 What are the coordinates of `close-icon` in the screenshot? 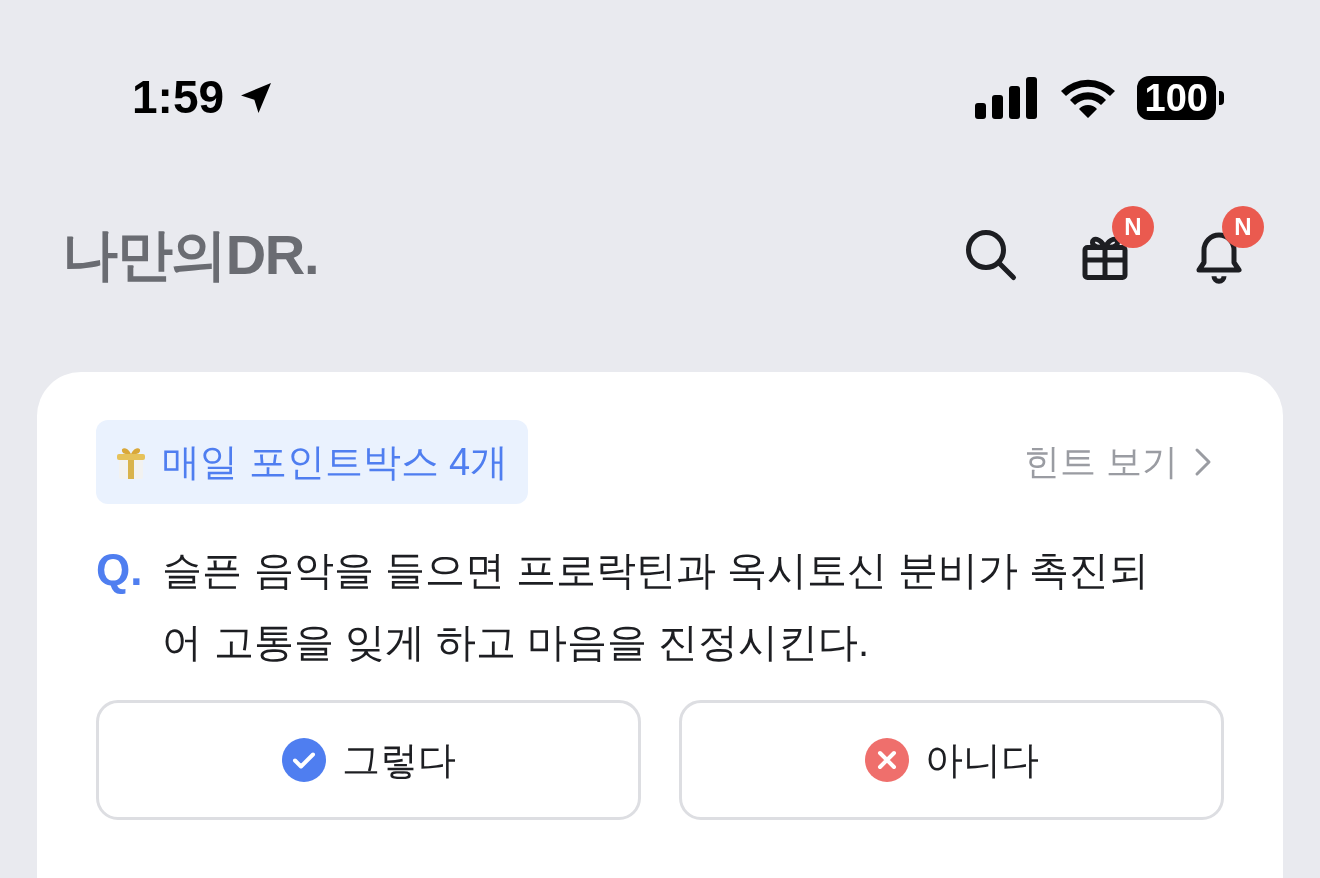 It's located at (886, 760).